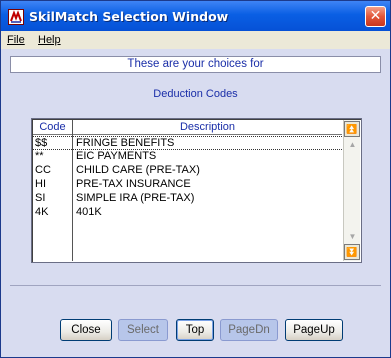 This screenshot has height=358, width=391. Describe the element at coordinates (249, 330) in the screenshot. I see `pagedn-button: PageDn` at that location.